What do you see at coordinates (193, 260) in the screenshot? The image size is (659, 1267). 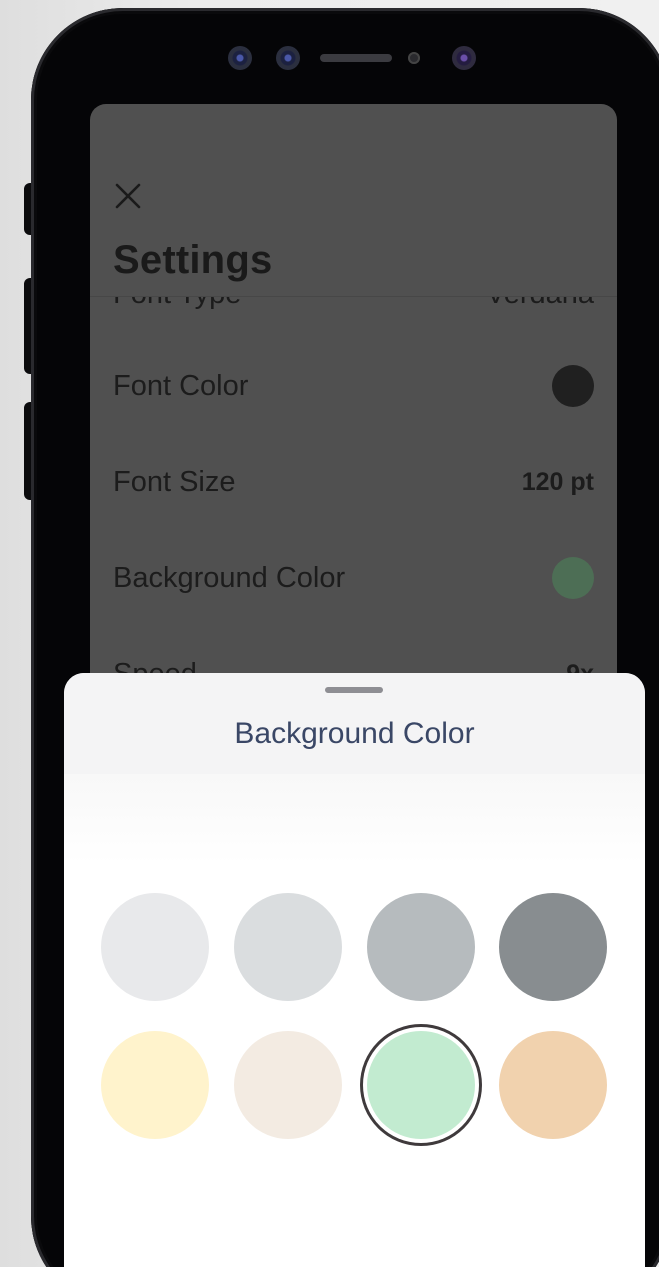 I see `page-title: Settings` at bounding box center [193, 260].